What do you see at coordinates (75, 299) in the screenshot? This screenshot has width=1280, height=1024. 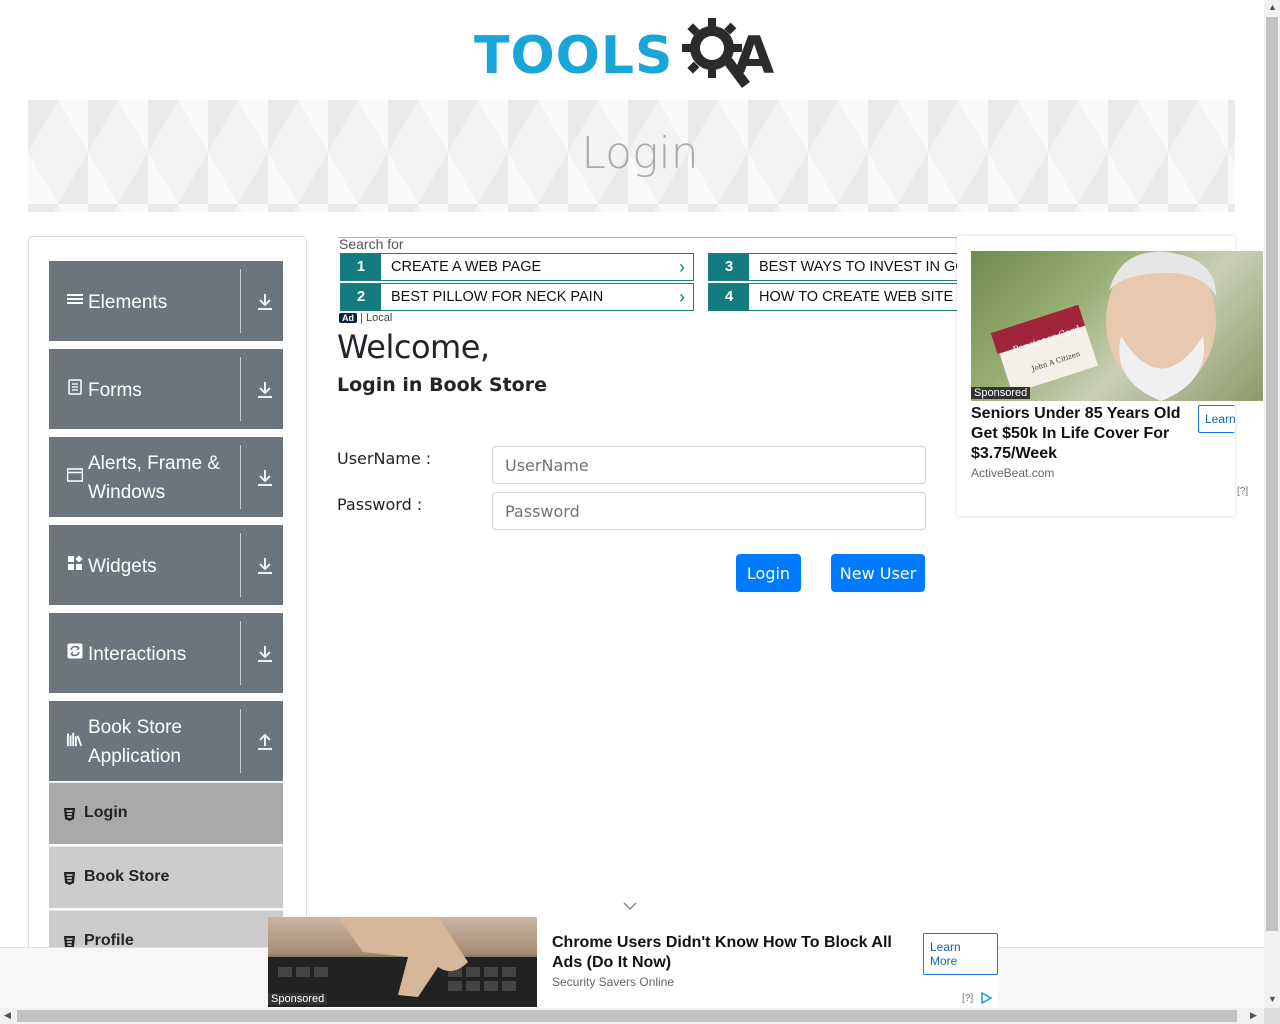 I see `hamburger-icon` at bounding box center [75, 299].